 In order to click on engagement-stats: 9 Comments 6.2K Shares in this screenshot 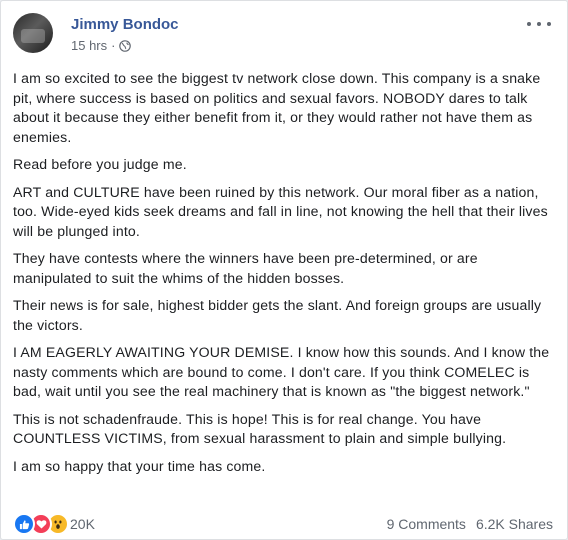, I will do `click(470, 524)`.